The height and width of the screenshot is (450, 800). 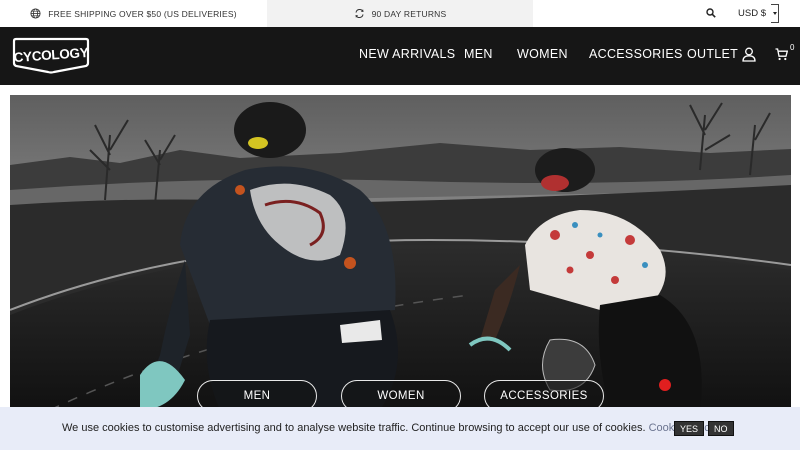 I want to click on search-icon, so click(x=711, y=13).